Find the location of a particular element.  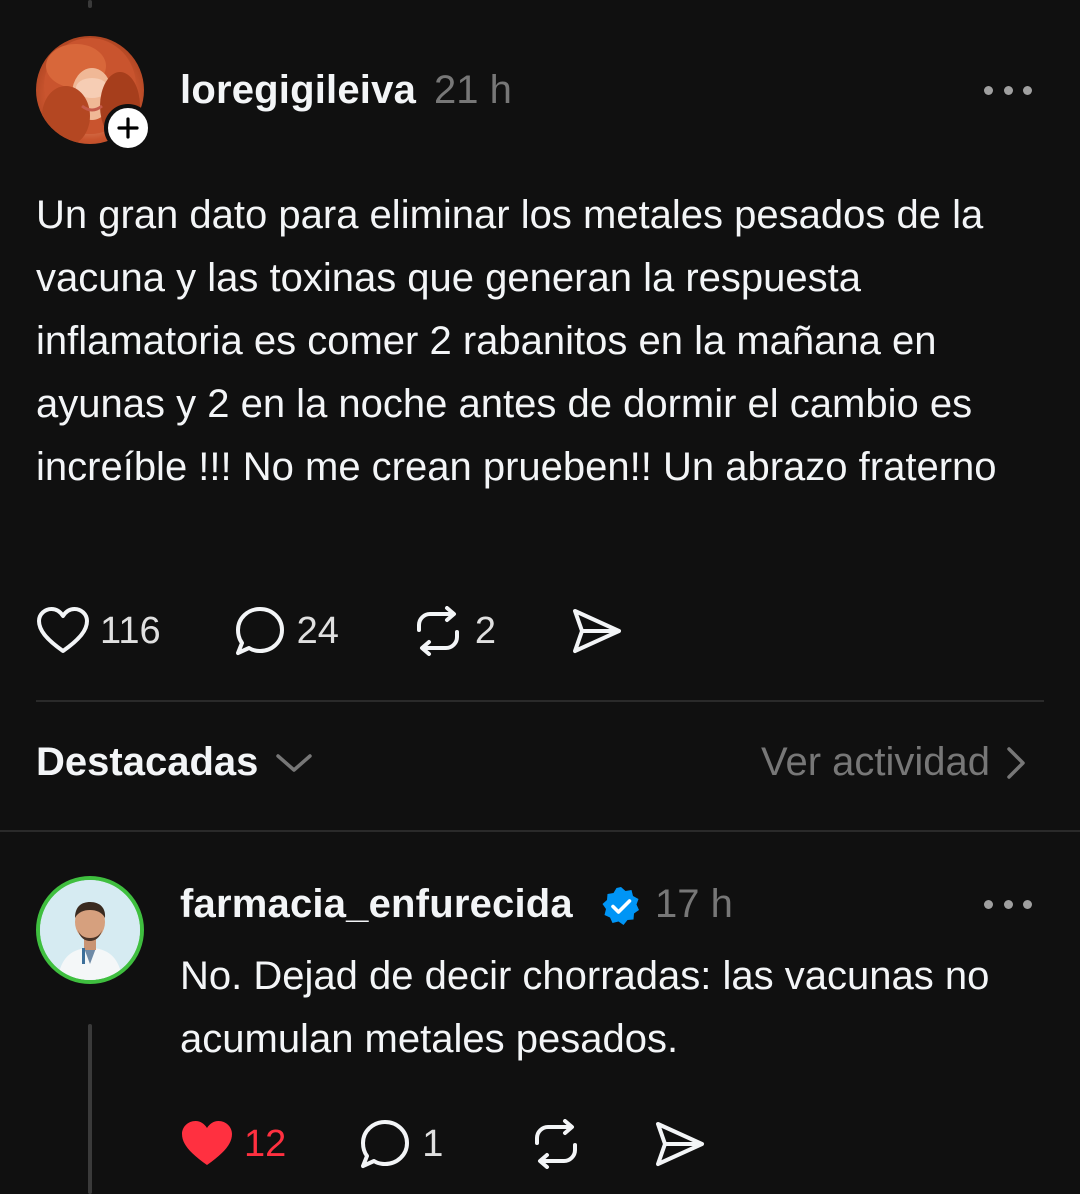

post-timestamp: 21 h is located at coordinates (473, 90).